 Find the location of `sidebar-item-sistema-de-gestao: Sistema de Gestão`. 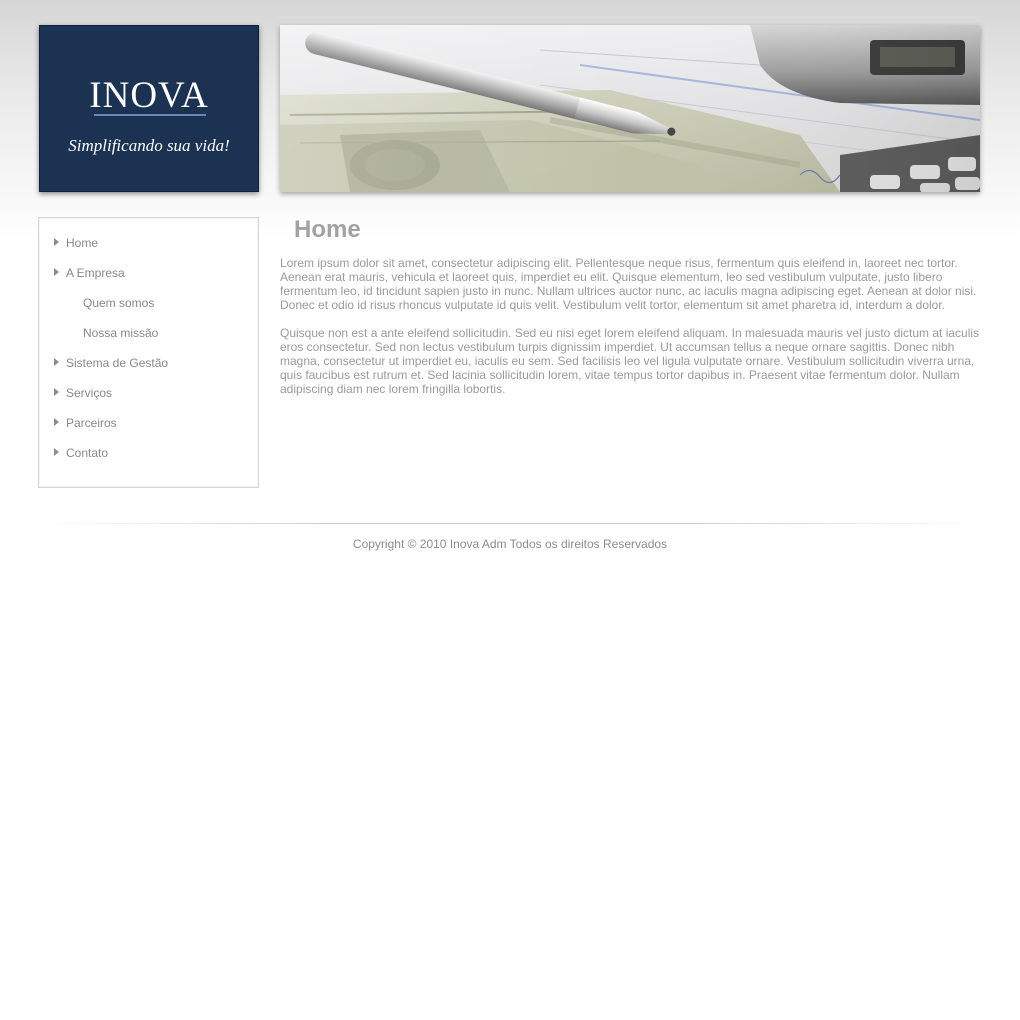

sidebar-item-sistema-de-gestao: Sistema de Gestão is located at coordinates (148, 363).